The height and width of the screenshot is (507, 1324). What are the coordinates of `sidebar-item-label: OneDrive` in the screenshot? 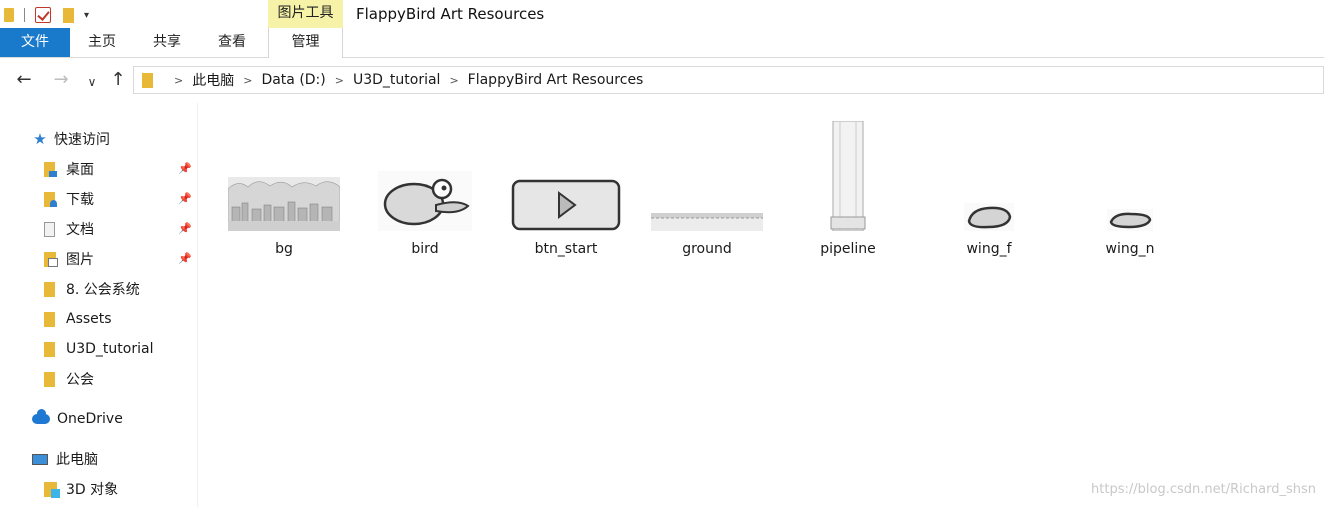 It's located at (90, 419).